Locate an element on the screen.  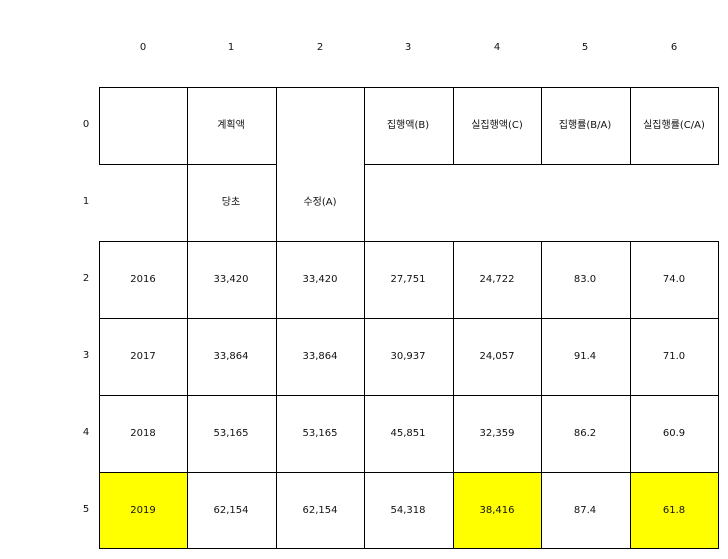
column-index-label: 4 is located at coordinates (497, 47).